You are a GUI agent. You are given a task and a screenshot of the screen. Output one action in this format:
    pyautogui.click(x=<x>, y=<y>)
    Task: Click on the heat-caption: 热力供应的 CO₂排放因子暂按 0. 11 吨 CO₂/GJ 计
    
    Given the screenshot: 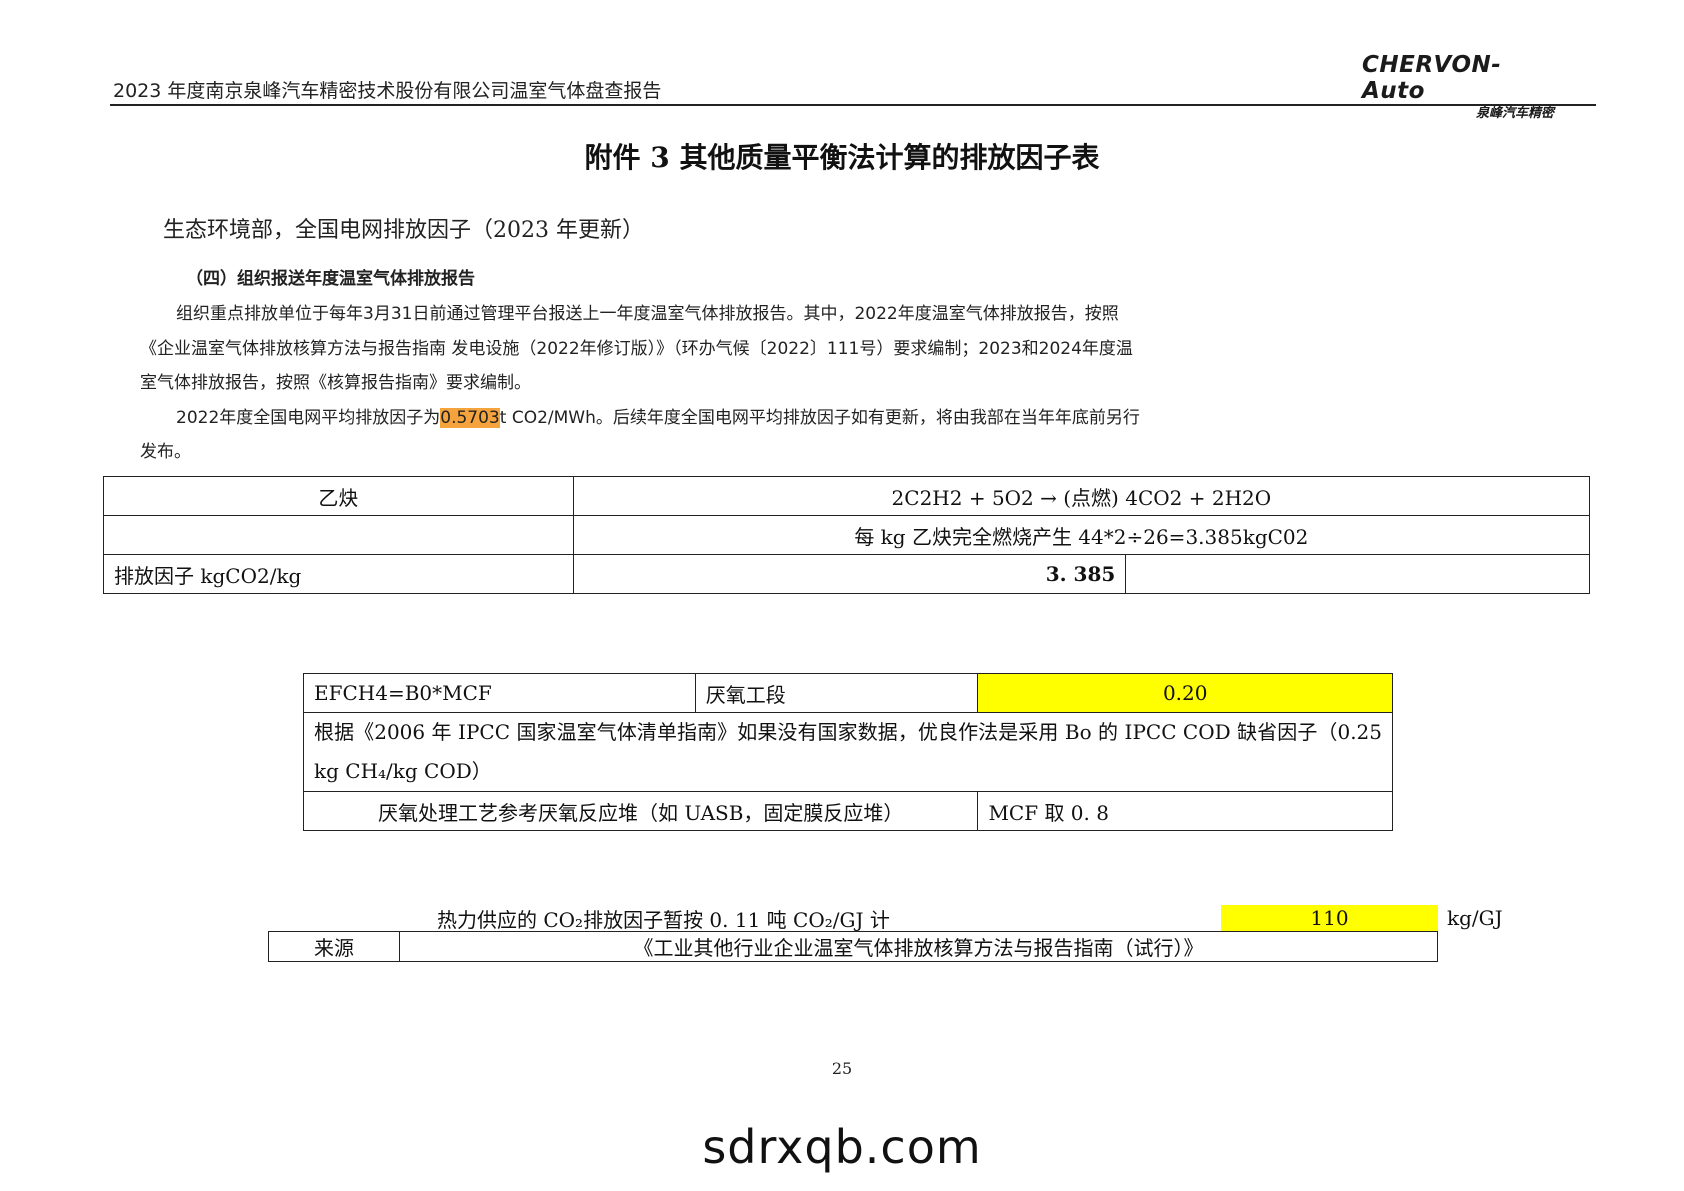 What is the action you would take?
    pyautogui.click(x=663, y=920)
    